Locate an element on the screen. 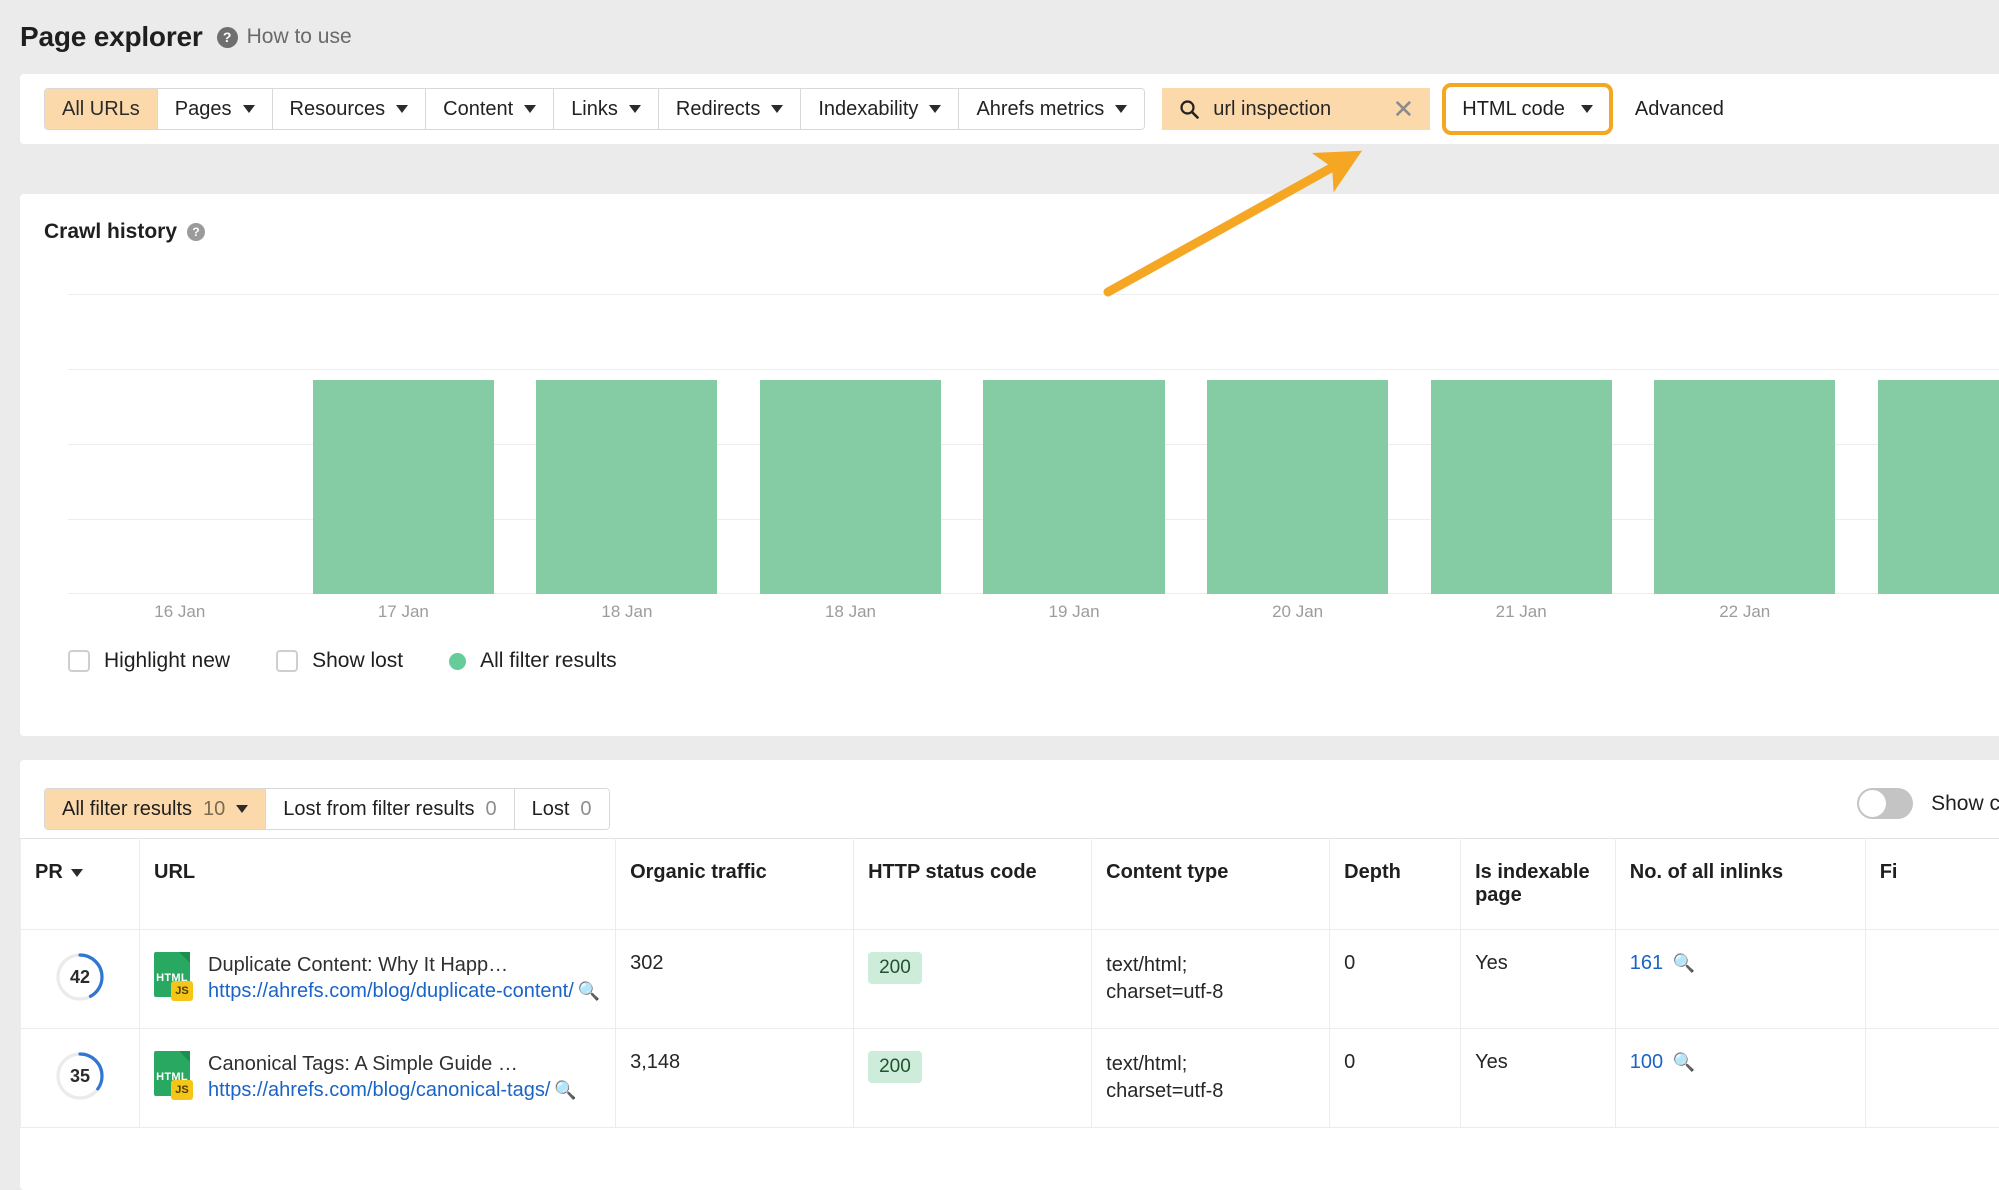  column-header-pr: PR is located at coordinates (80, 884).